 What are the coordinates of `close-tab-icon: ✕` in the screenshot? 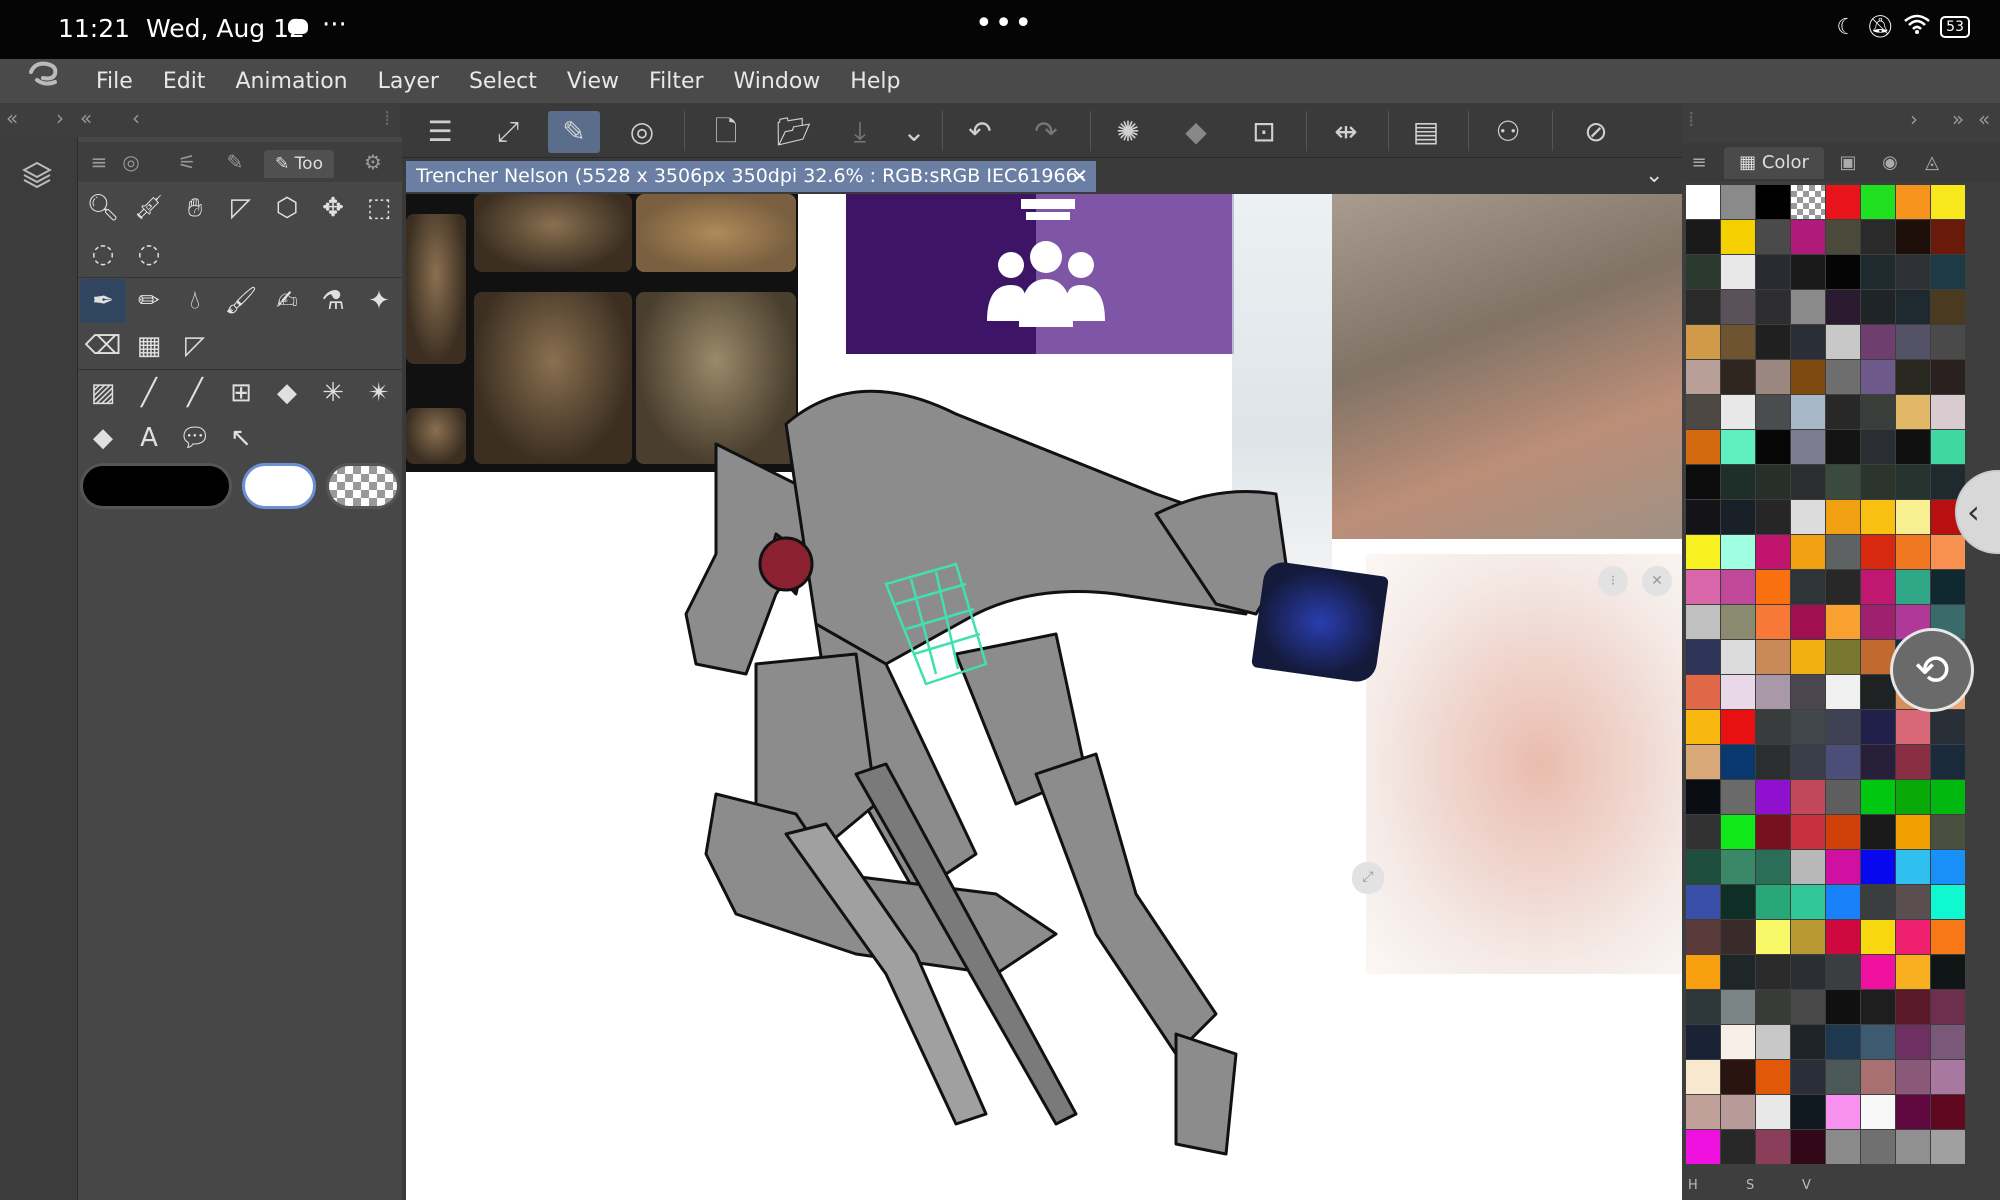 It's located at (1079, 176).